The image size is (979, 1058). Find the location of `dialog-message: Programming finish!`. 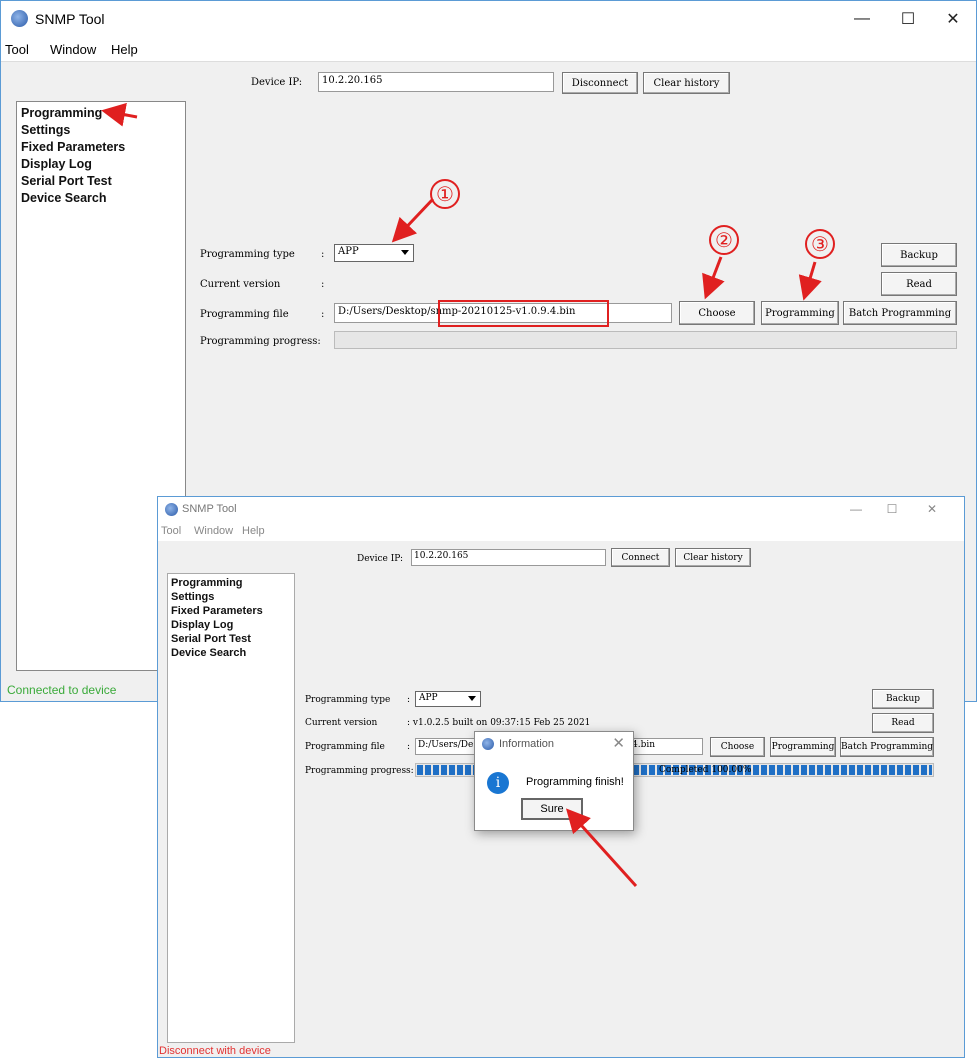

dialog-message: Programming finish! is located at coordinates (575, 782).